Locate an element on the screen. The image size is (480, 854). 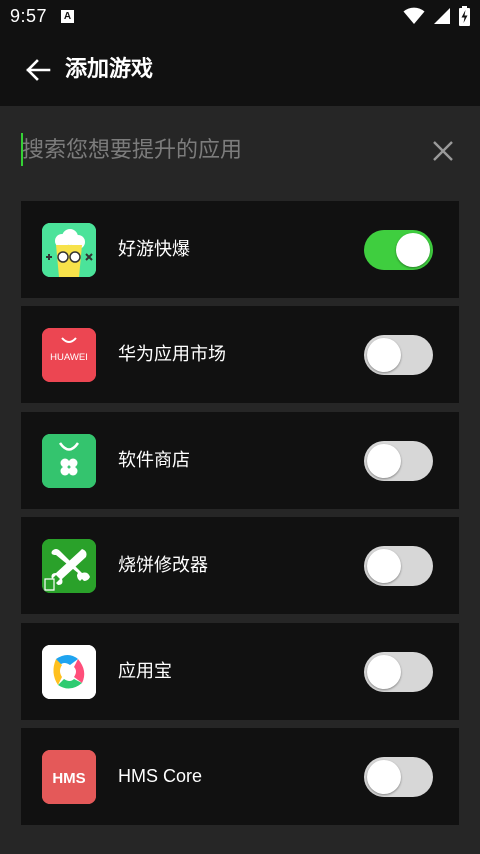
app-bar: 添加游戏 is located at coordinates (240, 69).